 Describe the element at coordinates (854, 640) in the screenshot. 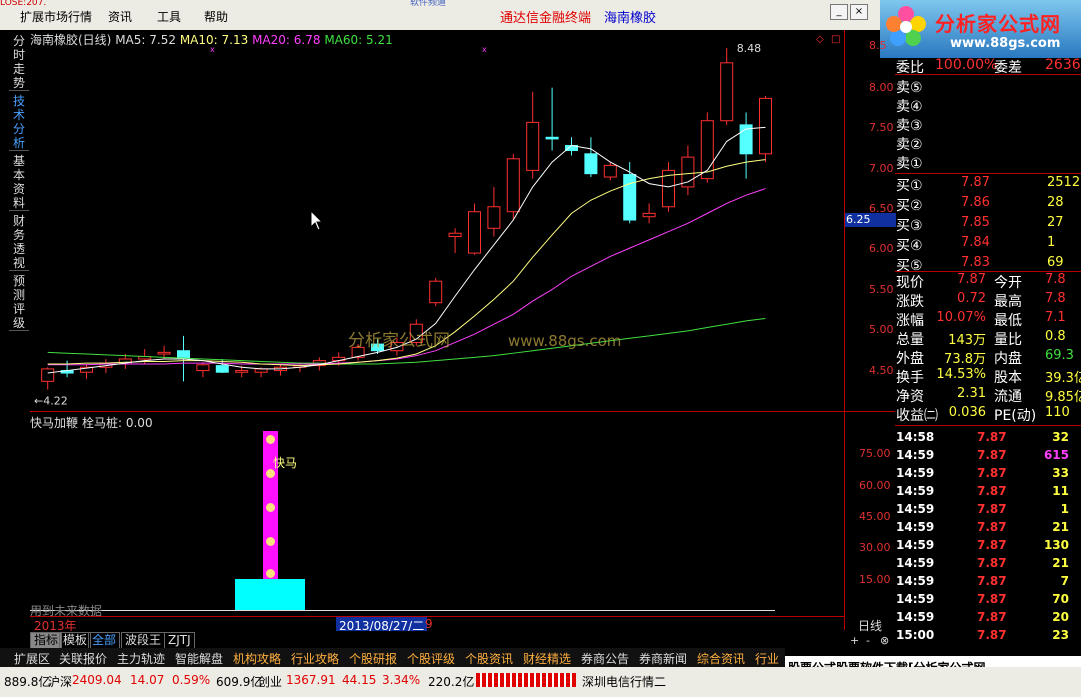

I see `zoom-in-button: +` at that location.